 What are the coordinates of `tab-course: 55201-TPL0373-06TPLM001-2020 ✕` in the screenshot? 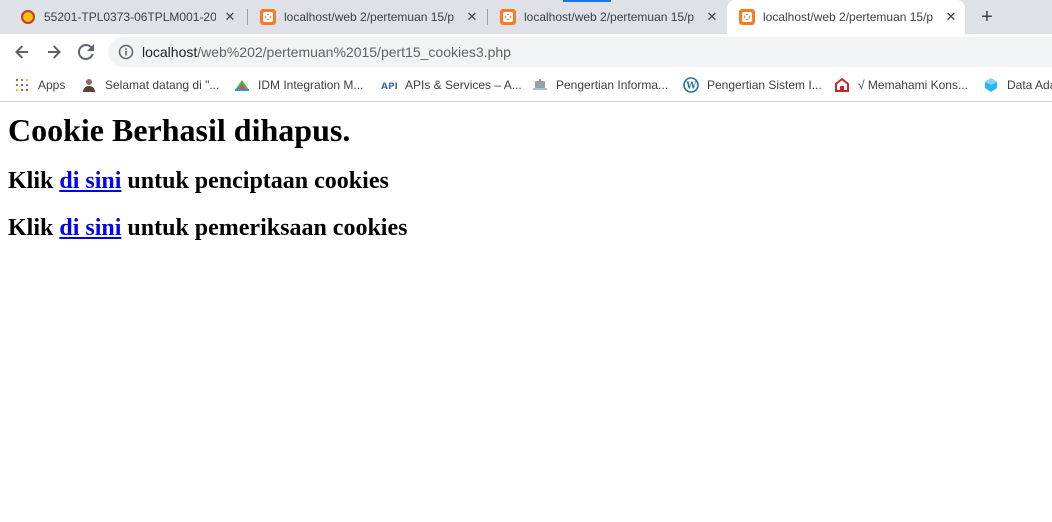 It's located at (126, 17).